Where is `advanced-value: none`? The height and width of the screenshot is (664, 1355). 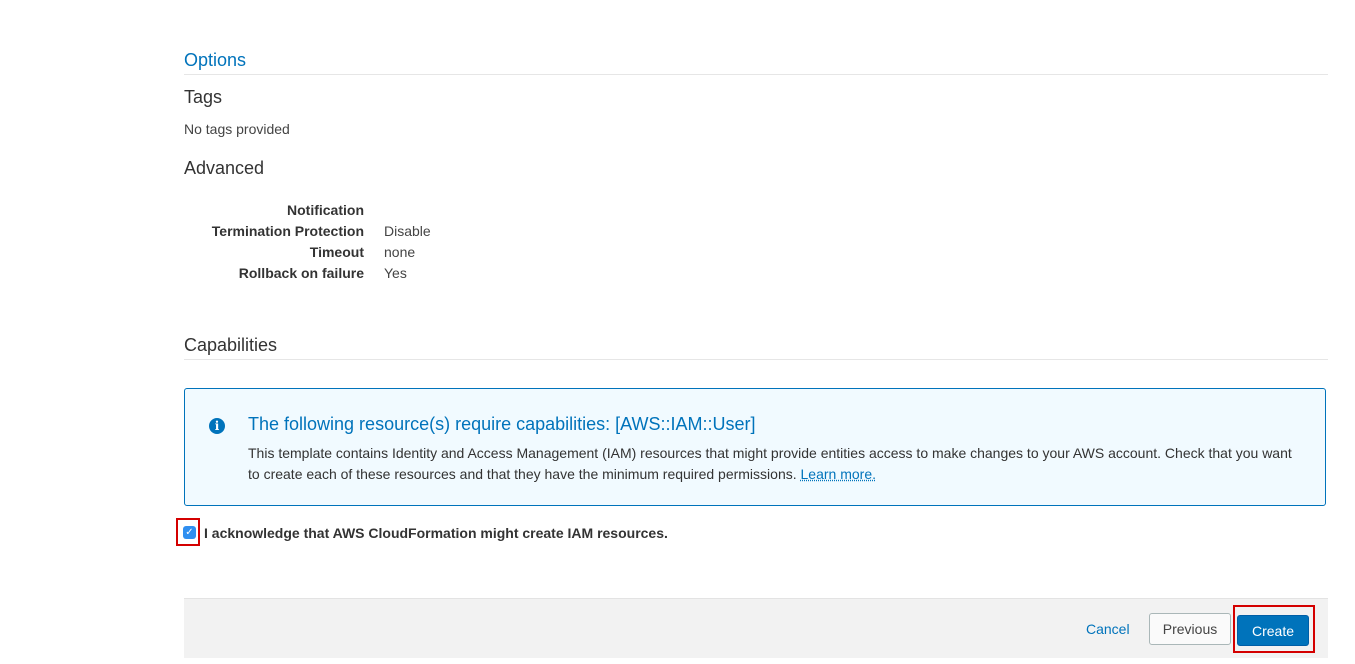
advanced-value: none is located at coordinates (400, 252).